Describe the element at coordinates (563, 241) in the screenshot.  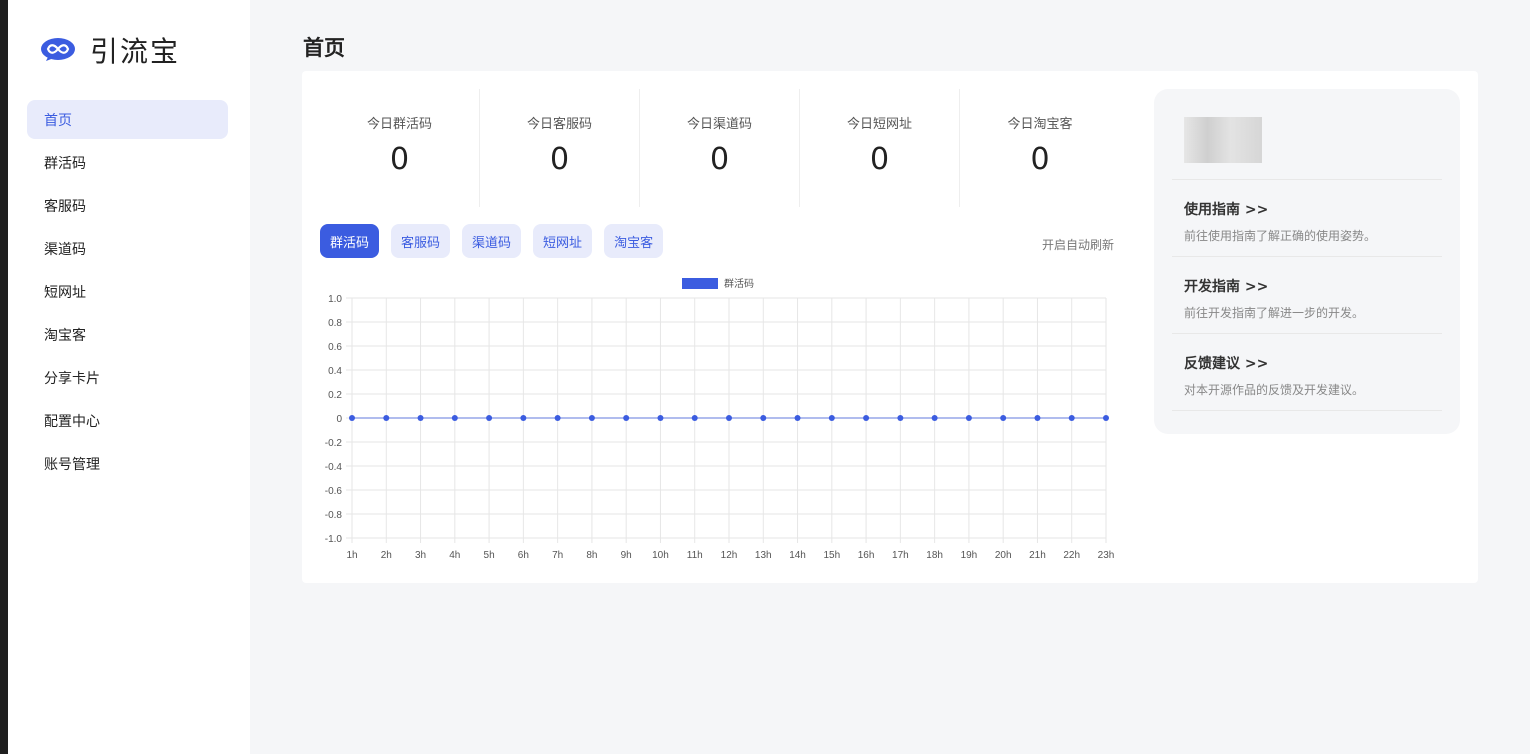
I see `chart-tab: 短网址` at that location.